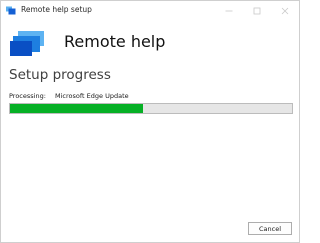 This screenshot has height=243, width=320. I want to click on progress-bar, so click(151, 108).